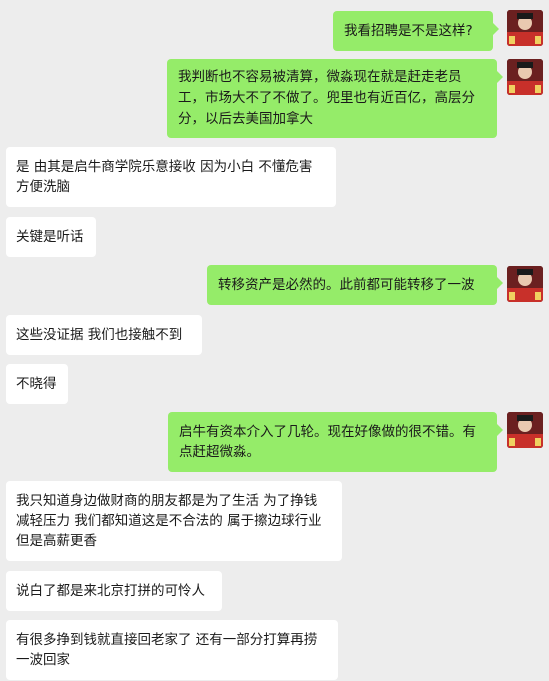 This screenshot has height=681, width=549. I want to click on incoming-message-bubble: 有很多挣到钱就直接回老家了 还有一部分打算再捞一波回家, so click(172, 650).